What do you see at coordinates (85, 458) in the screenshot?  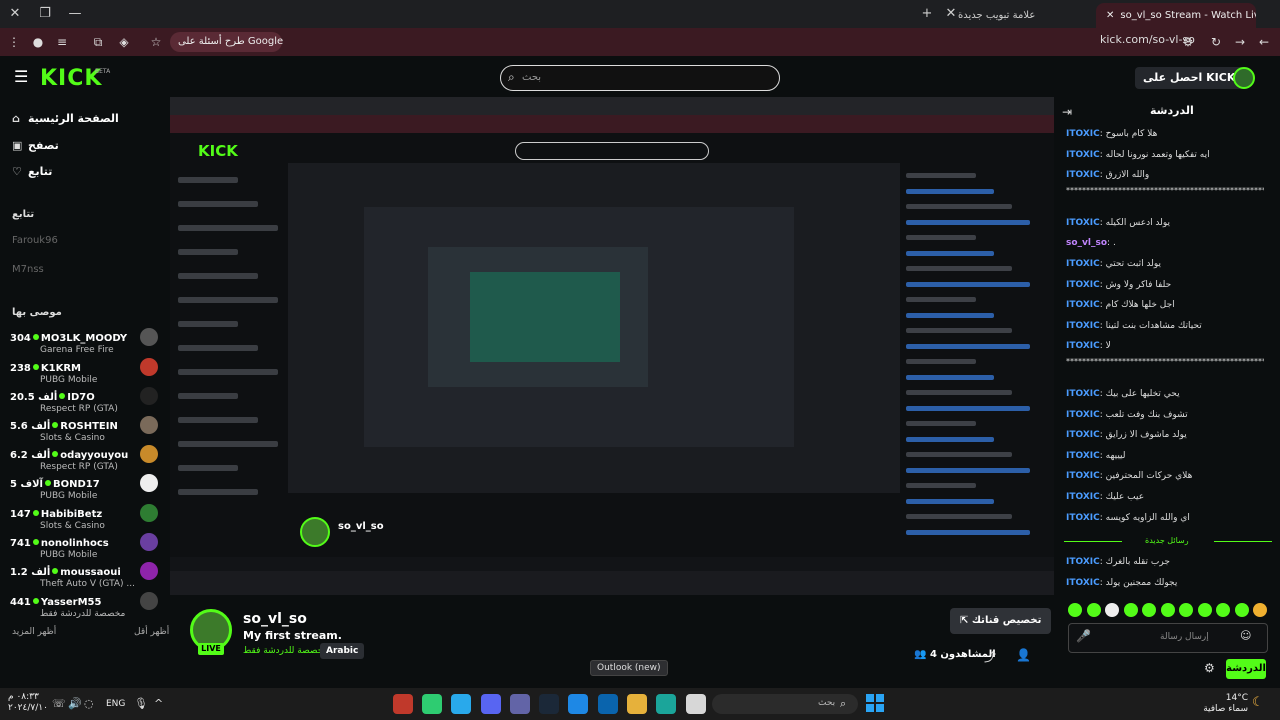 I see `recommended-channel: 6.2 ألف odayyouyou Respect RP (GTA)` at bounding box center [85, 458].